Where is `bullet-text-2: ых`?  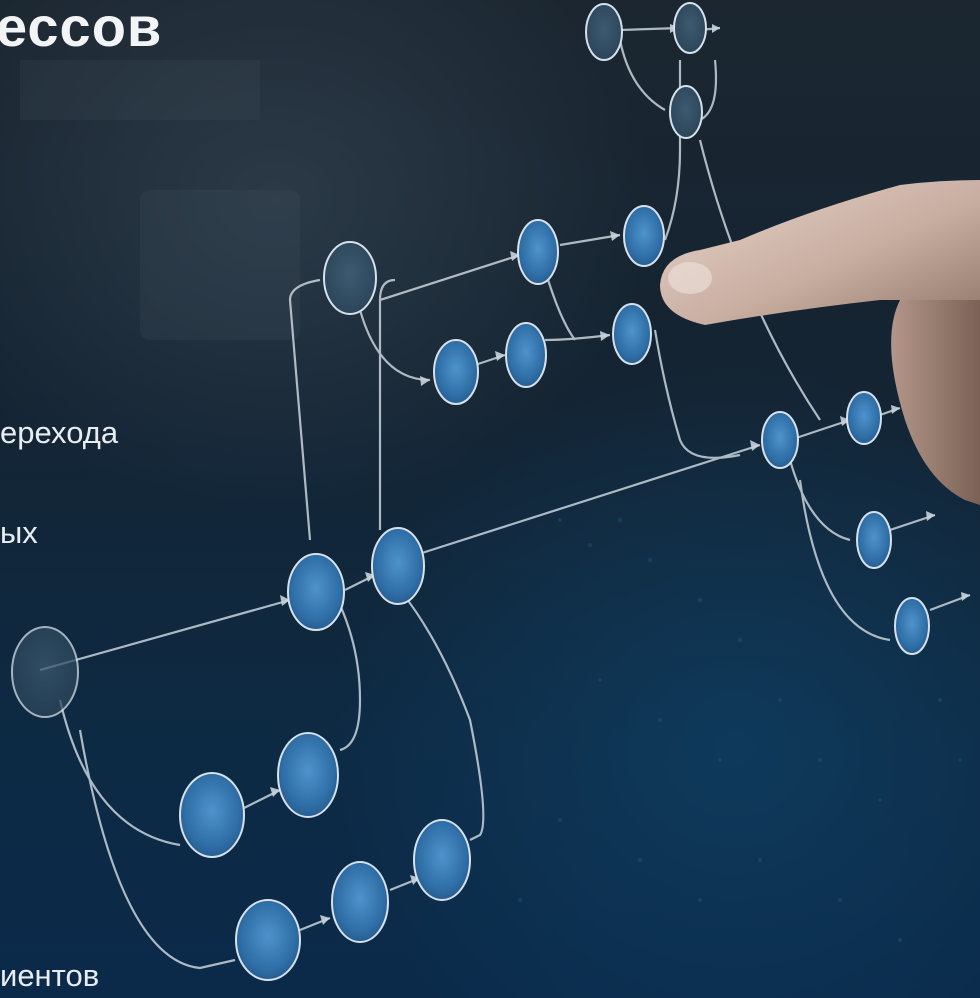
bullet-text-2: ых is located at coordinates (19, 532).